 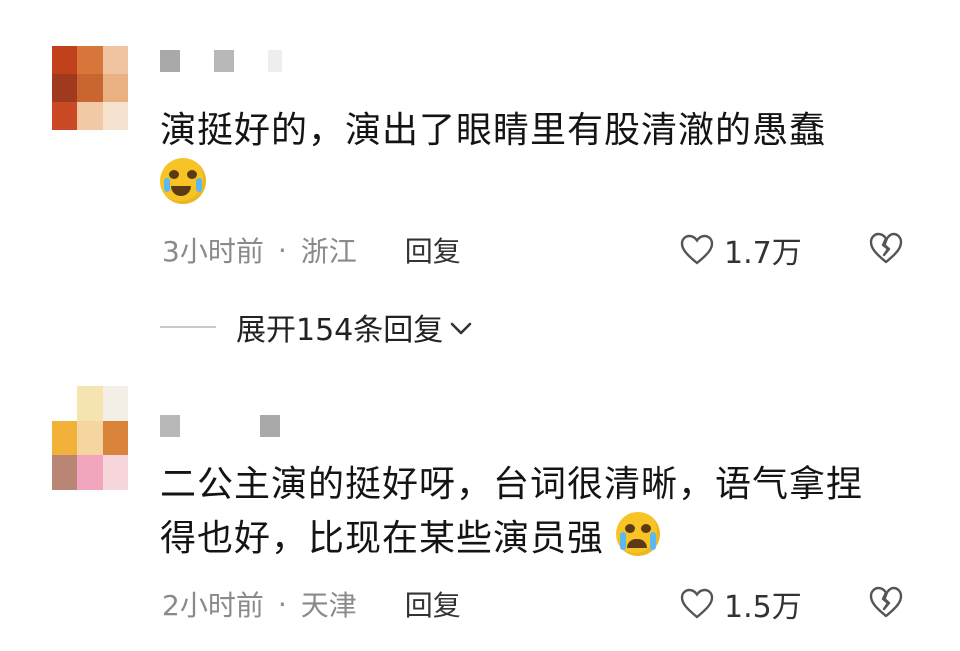 I want to click on comment-text: 二公主演的挺好呀，台词很清晰，语气拿捏得也好，比现在某些演员强, so click(x=525, y=512).